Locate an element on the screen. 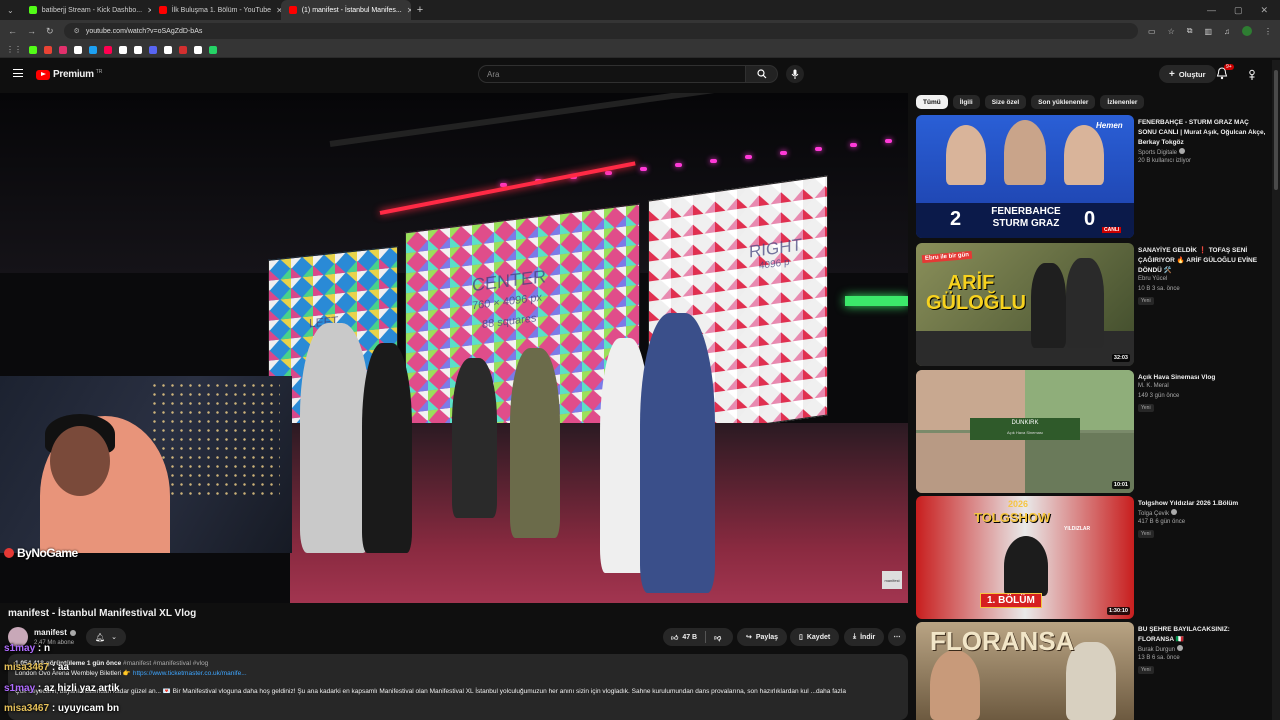 The image size is (1280, 720). notifications-button: 9+ is located at coordinates (1225, 72).